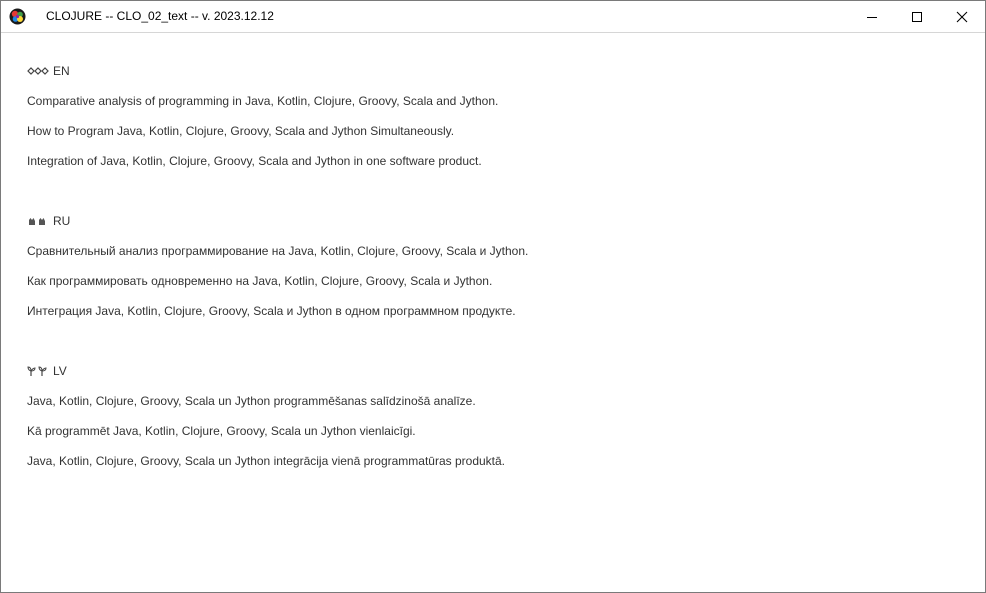  What do you see at coordinates (62, 221) in the screenshot?
I see `section-code-ru: RU` at bounding box center [62, 221].